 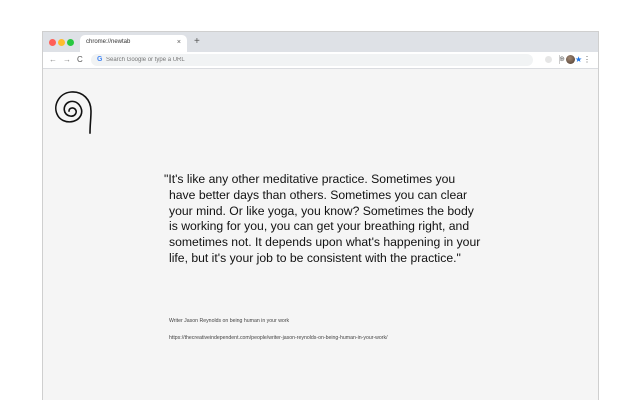 What do you see at coordinates (133, 43) in the screenshot?
I see `tab-newtab: chrome://newtab ×` at bounding box center [133, 43].